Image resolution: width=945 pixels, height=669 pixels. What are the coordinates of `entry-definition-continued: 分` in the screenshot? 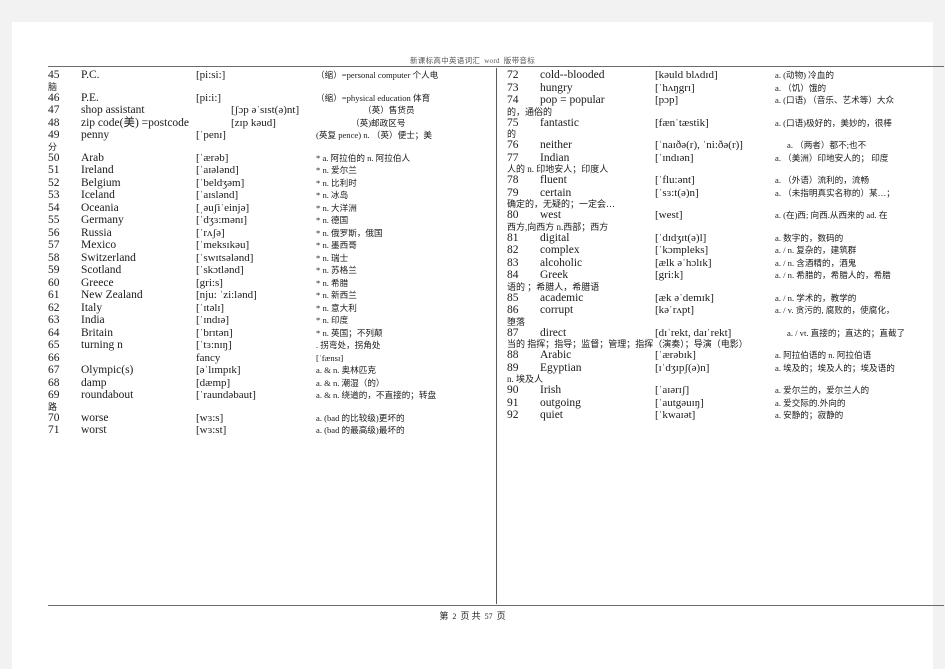 It's located at (53, 146).